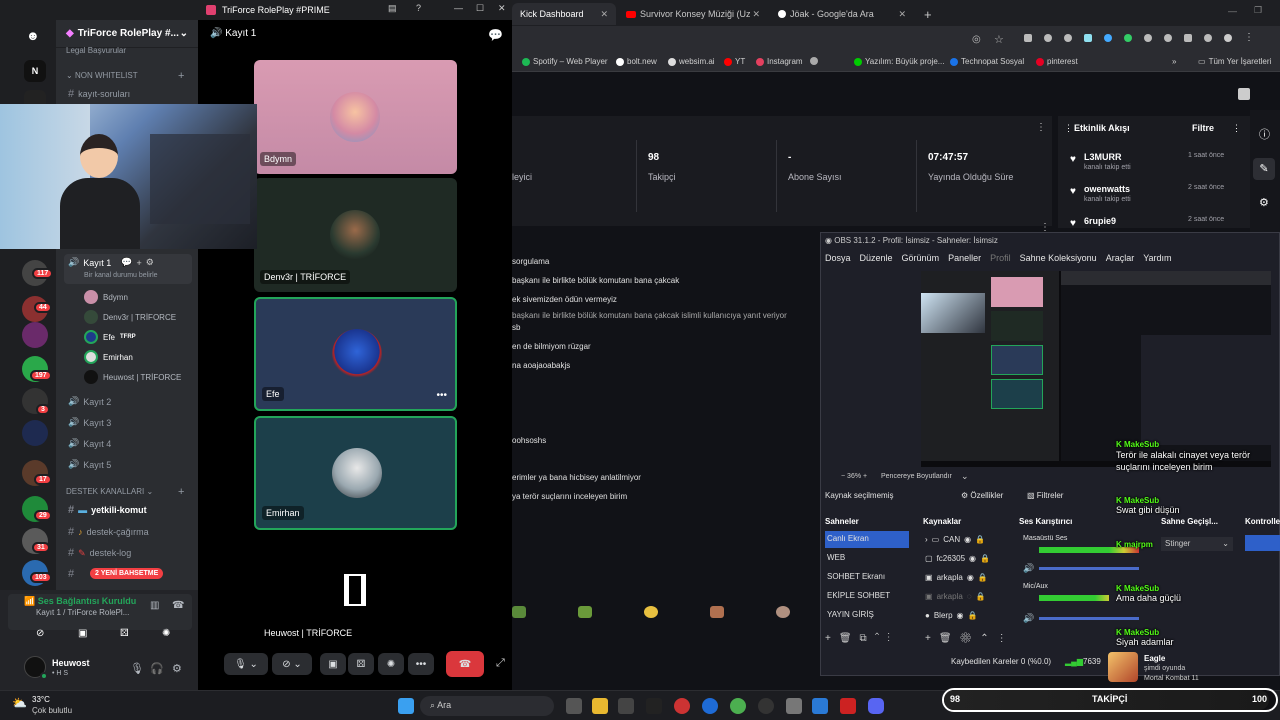 This screenshot has height=720, width=1280. What do you see at coordinates (842, 14) in the screenshot?
I see `tab-google: Jöak - Google'da Ara ✕` at bounding box center [842, 14].